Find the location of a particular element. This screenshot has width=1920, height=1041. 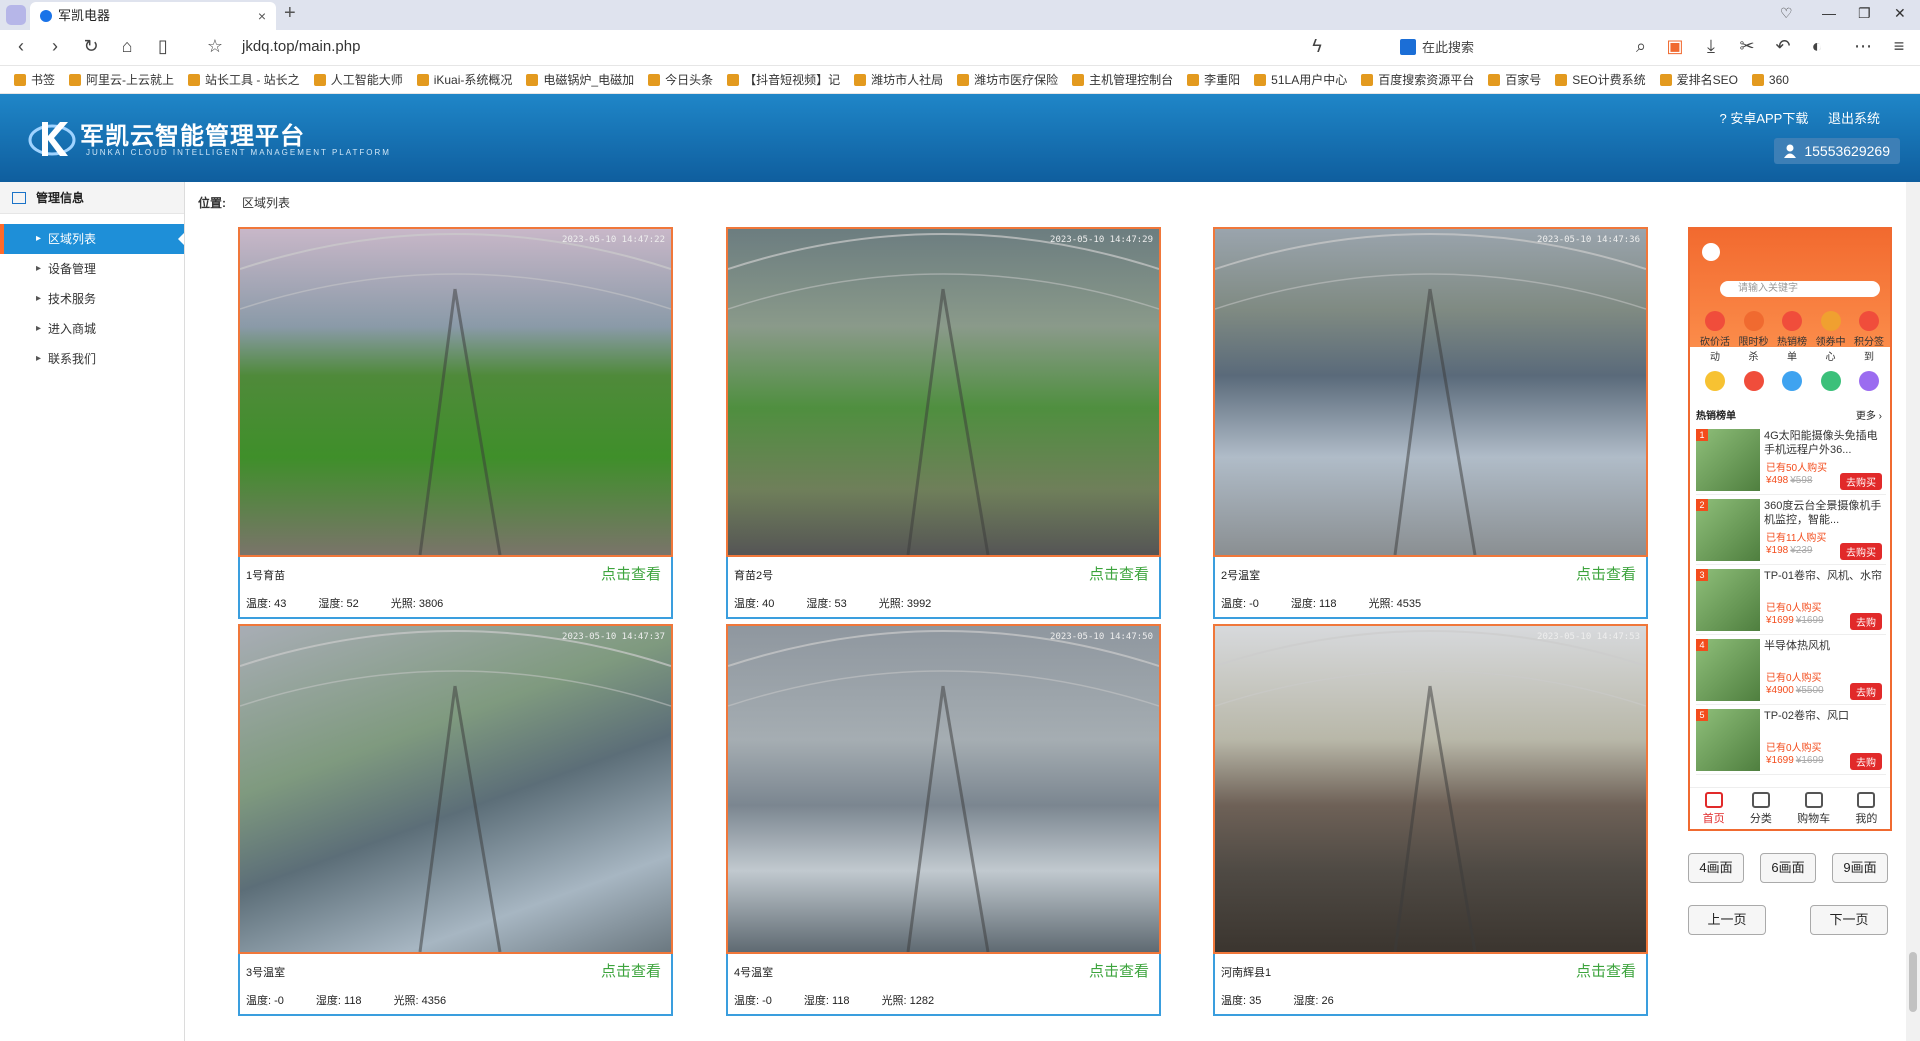

next-page-button: 下一页 is located at coordinates (1849, 920).